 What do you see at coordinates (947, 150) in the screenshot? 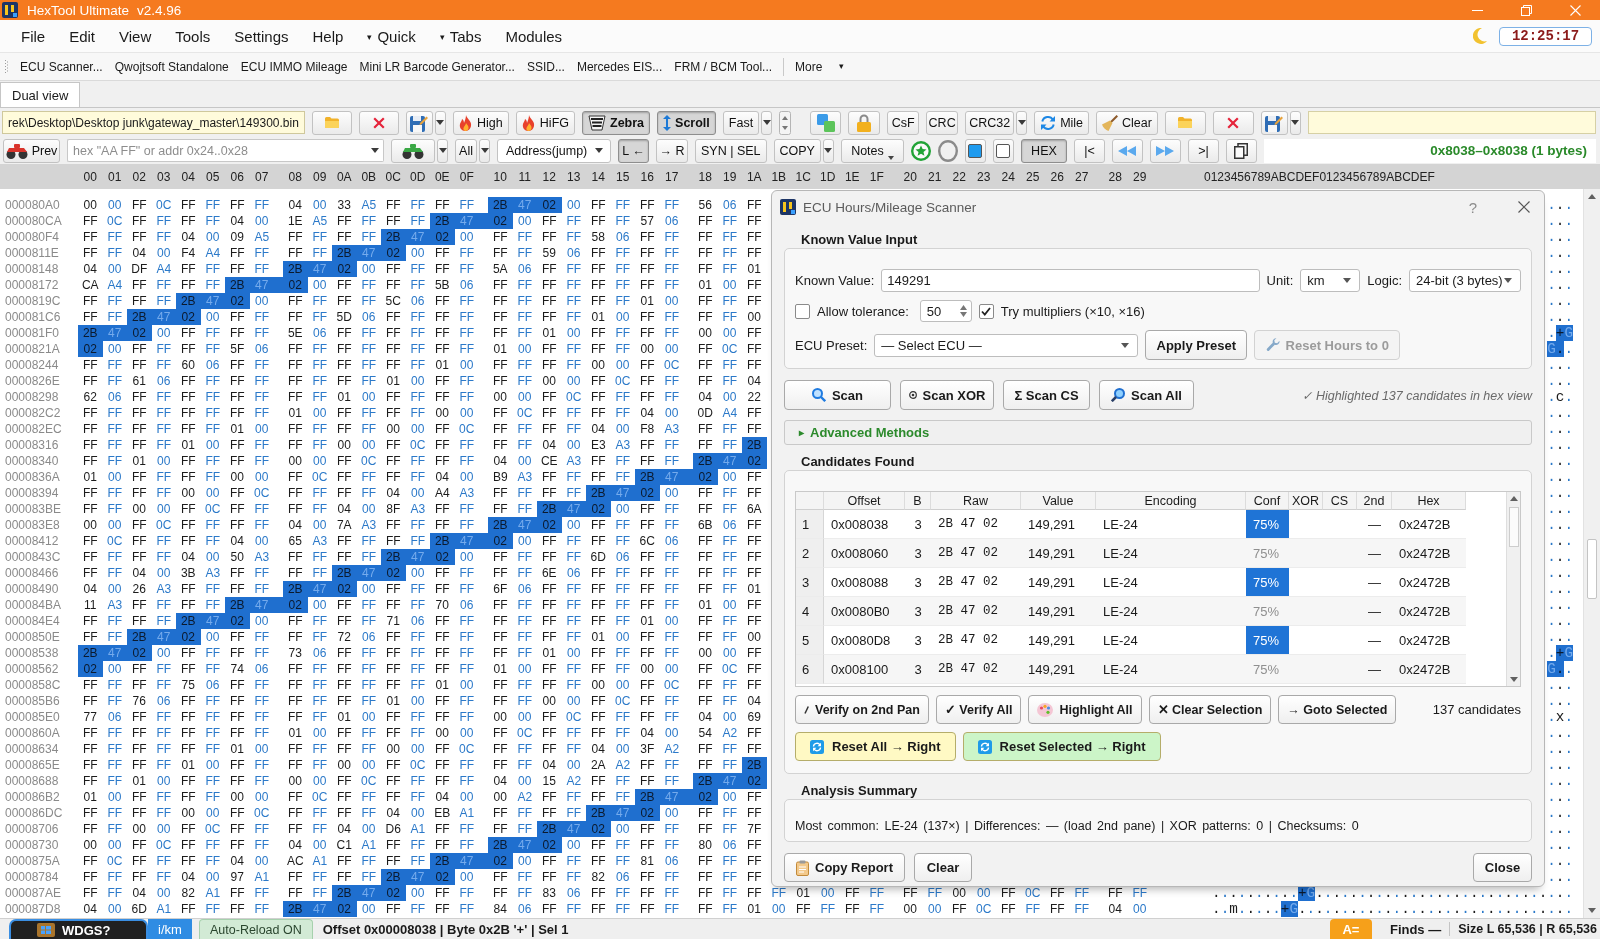
I see `circle-icon` at bounding box center [947, 150].